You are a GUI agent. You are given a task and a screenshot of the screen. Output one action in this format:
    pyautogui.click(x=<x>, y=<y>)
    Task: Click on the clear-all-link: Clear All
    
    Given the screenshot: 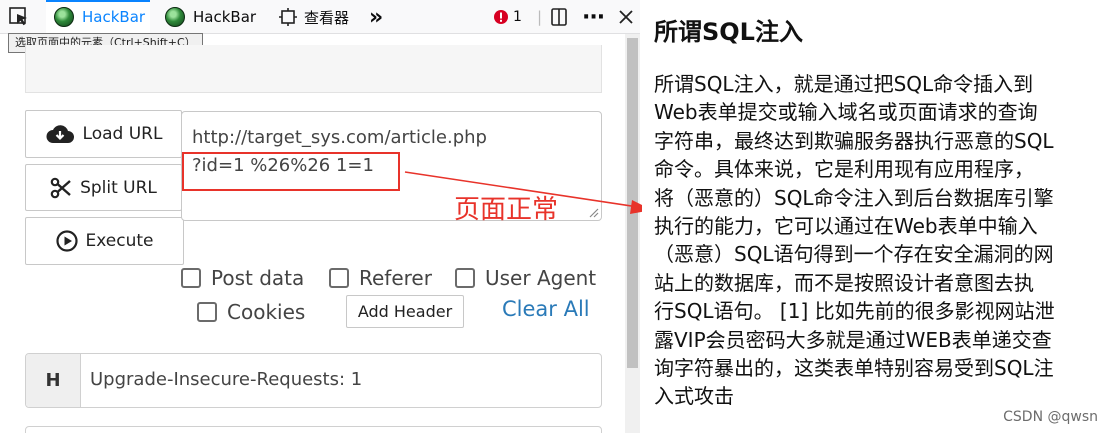 What is the action you would take?
    pyautogui.click(x=546, y=309)
    